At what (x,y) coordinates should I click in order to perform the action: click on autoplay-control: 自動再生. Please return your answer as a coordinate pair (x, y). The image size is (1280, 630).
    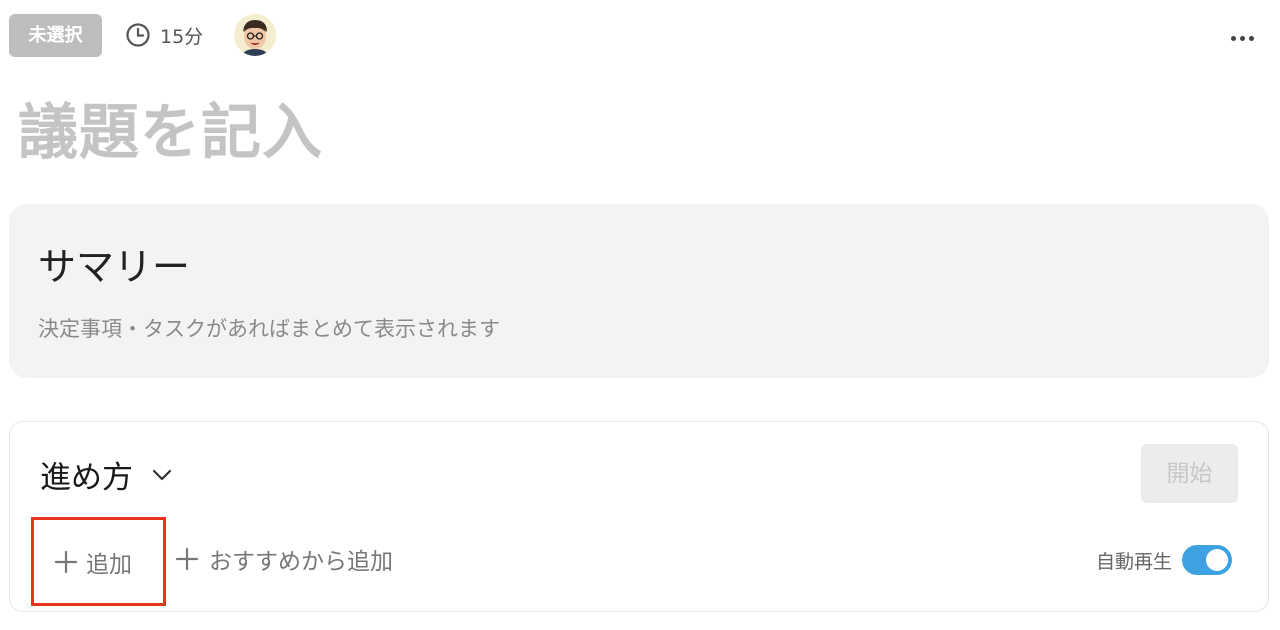
    Looking at the image, I should click on (1164, 560).